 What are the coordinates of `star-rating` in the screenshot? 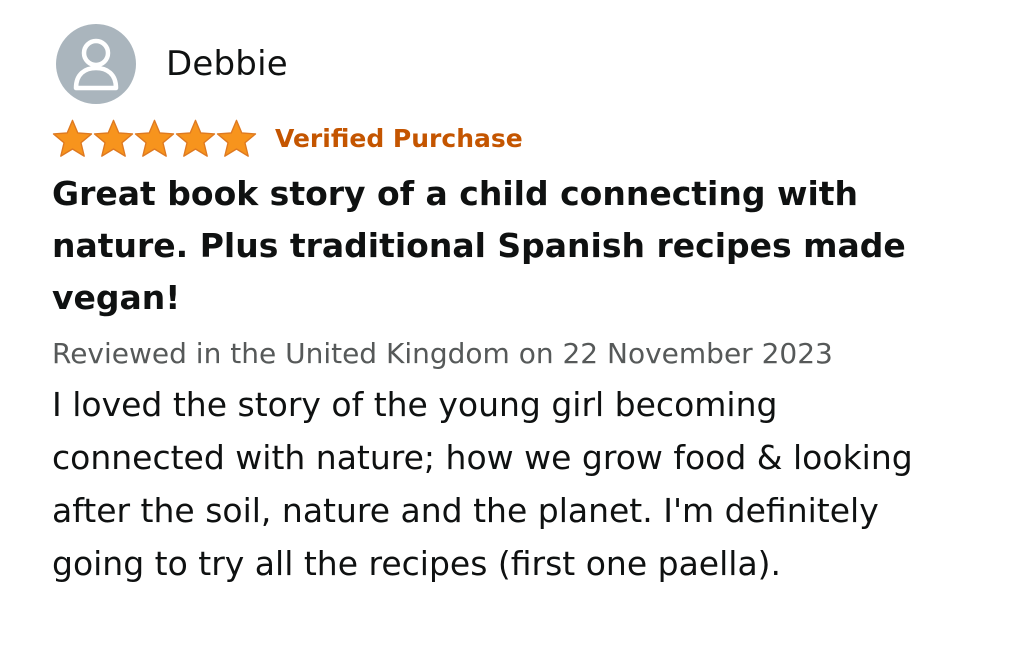 It's located at (154, 138).